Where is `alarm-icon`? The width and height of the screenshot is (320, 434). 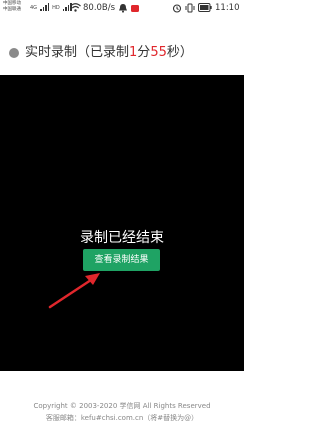 alarm-icon is located at coordinates (177, 8).